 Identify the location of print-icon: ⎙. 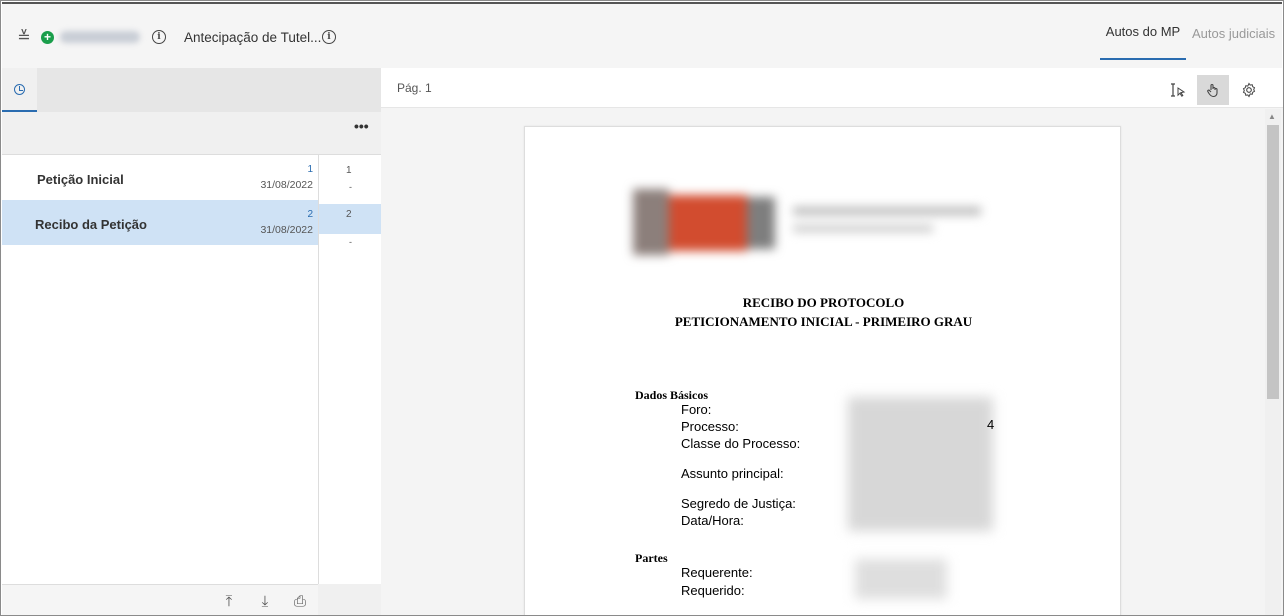
(300, 601).